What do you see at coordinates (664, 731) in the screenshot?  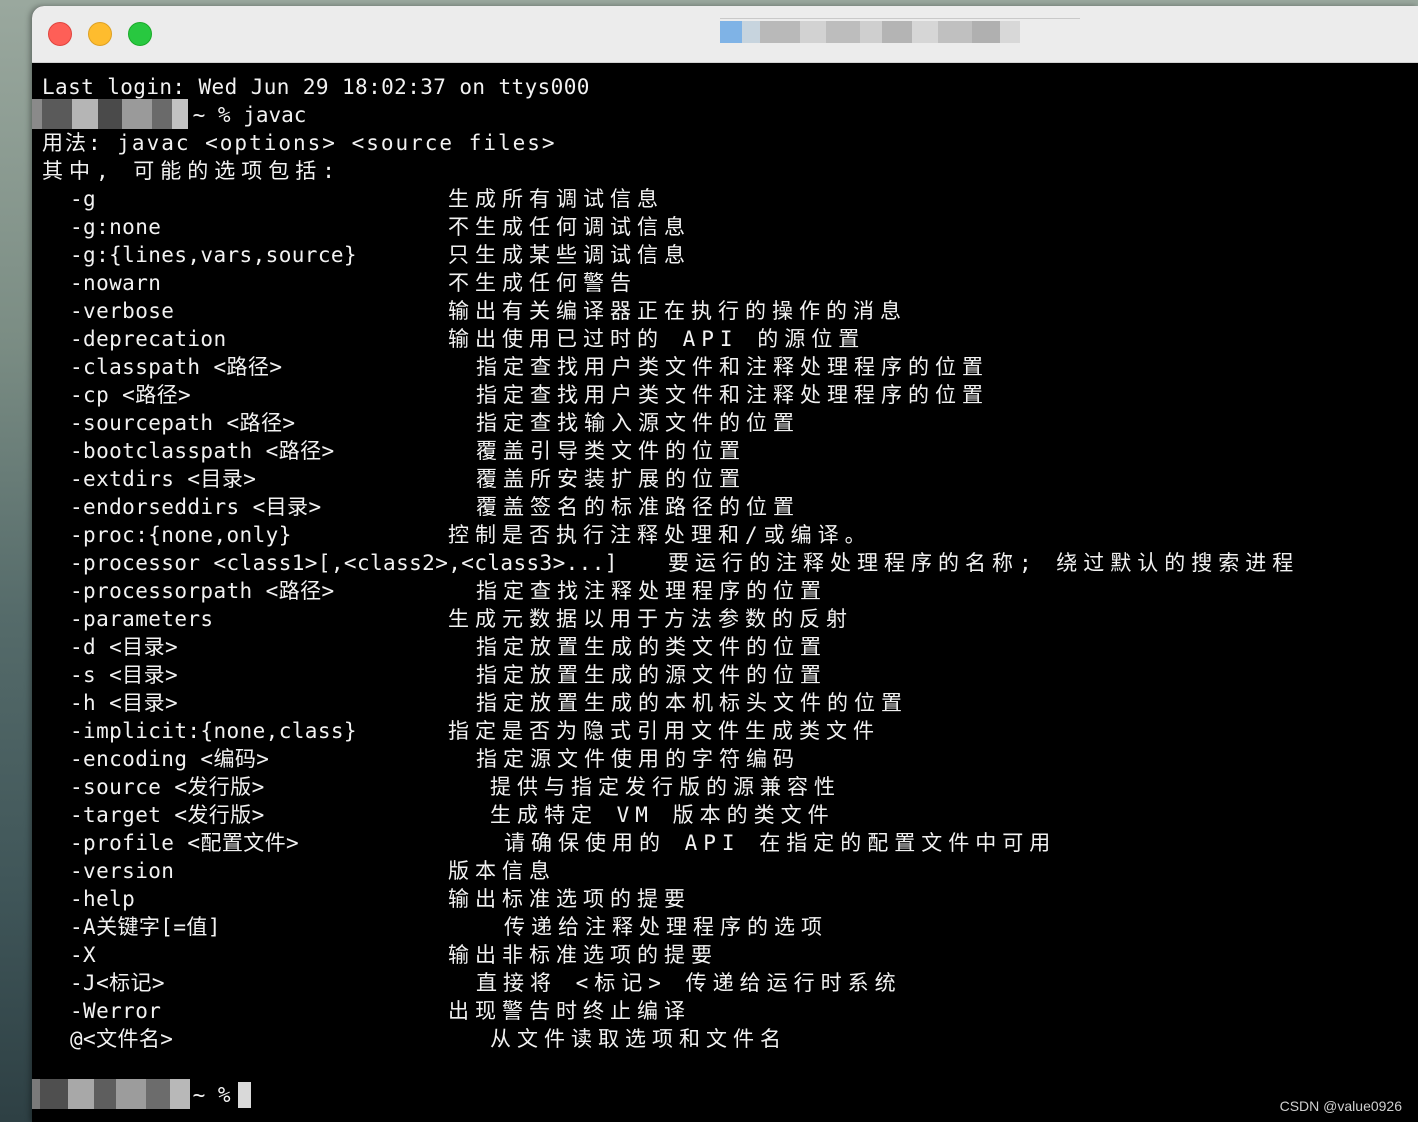 I see `option-description: 指定是否为隐式引用文件生成类文件` at bounding box center [664, 731].